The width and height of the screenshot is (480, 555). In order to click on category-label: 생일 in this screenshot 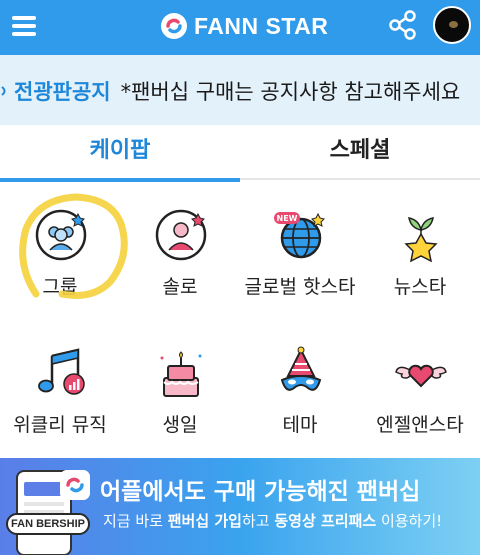, I will do `click(180, 425)`.